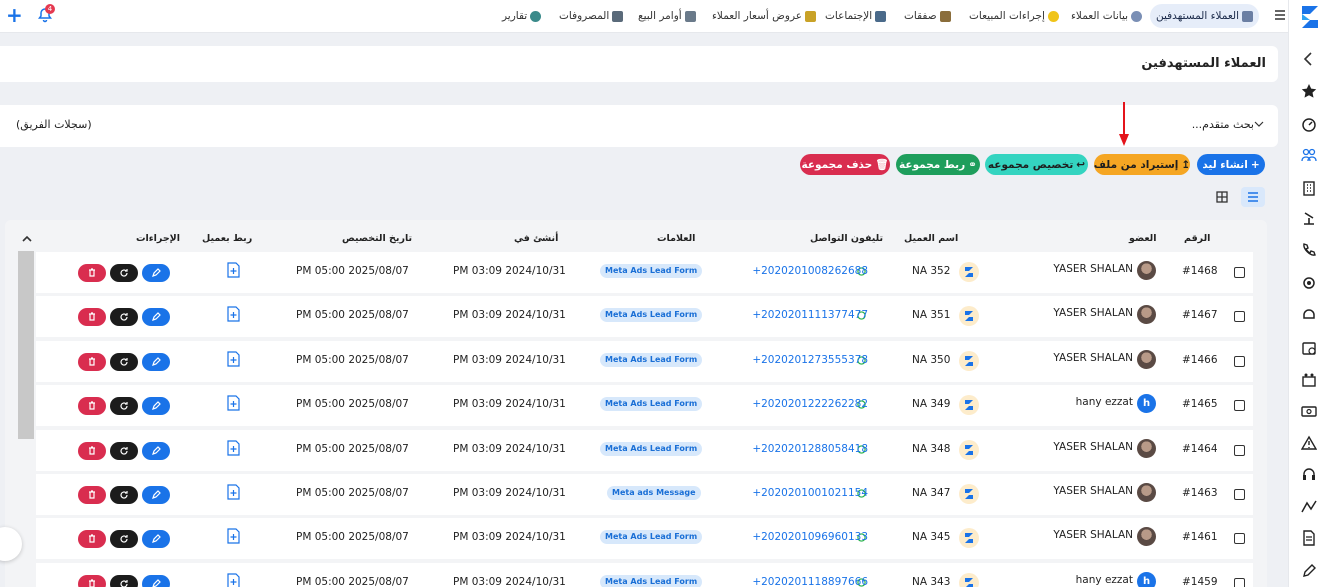 The width and height of the screenshot is (1330, 587). I want to click on dashboard-icon, so click(1309, 124).